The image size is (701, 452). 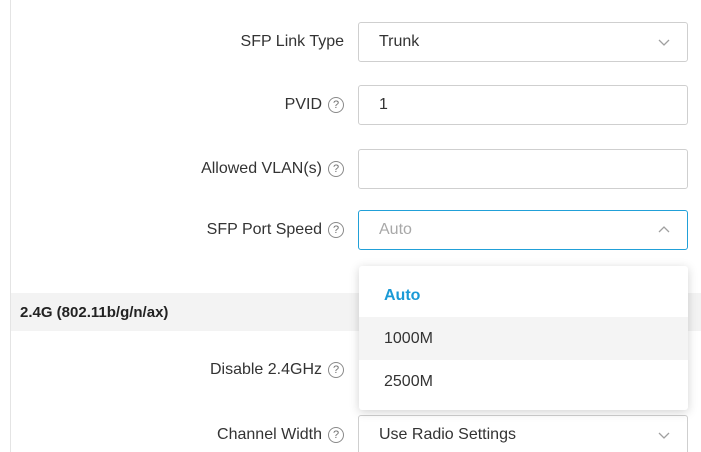 What do you see at coordinates (265, 369) in the screenshot?
I see `disable-24ghz-label-text: Disable 2.4GHz` at bounding box center [265, 369].